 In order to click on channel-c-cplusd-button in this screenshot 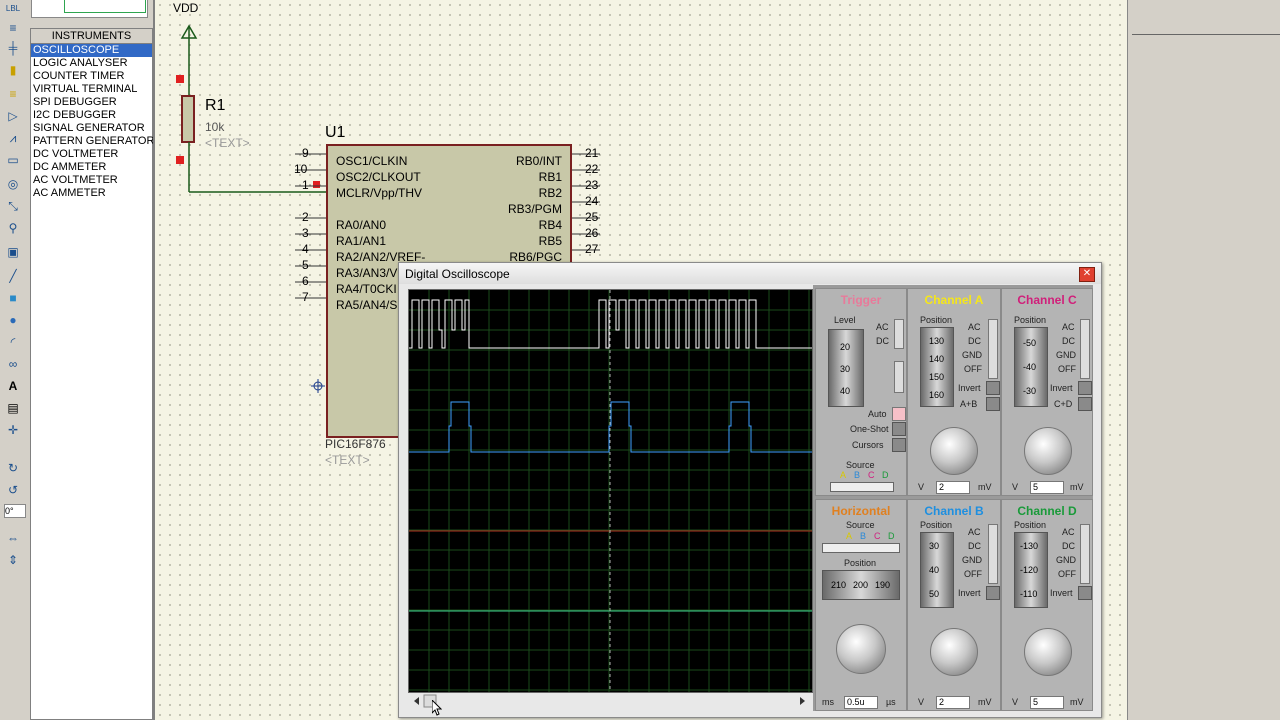, I will do `click(1085, 404)`.